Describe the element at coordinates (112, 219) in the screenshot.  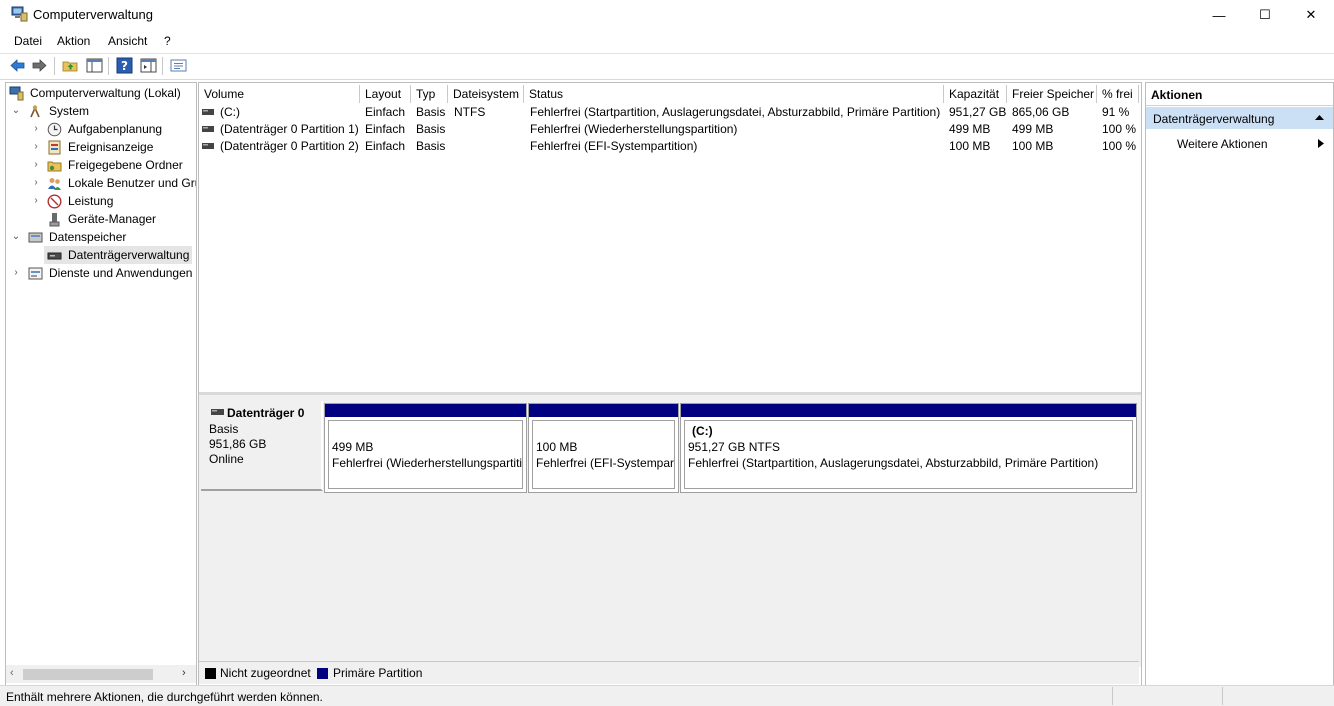
I see `tree-label: Geräte-Manager` at that location.